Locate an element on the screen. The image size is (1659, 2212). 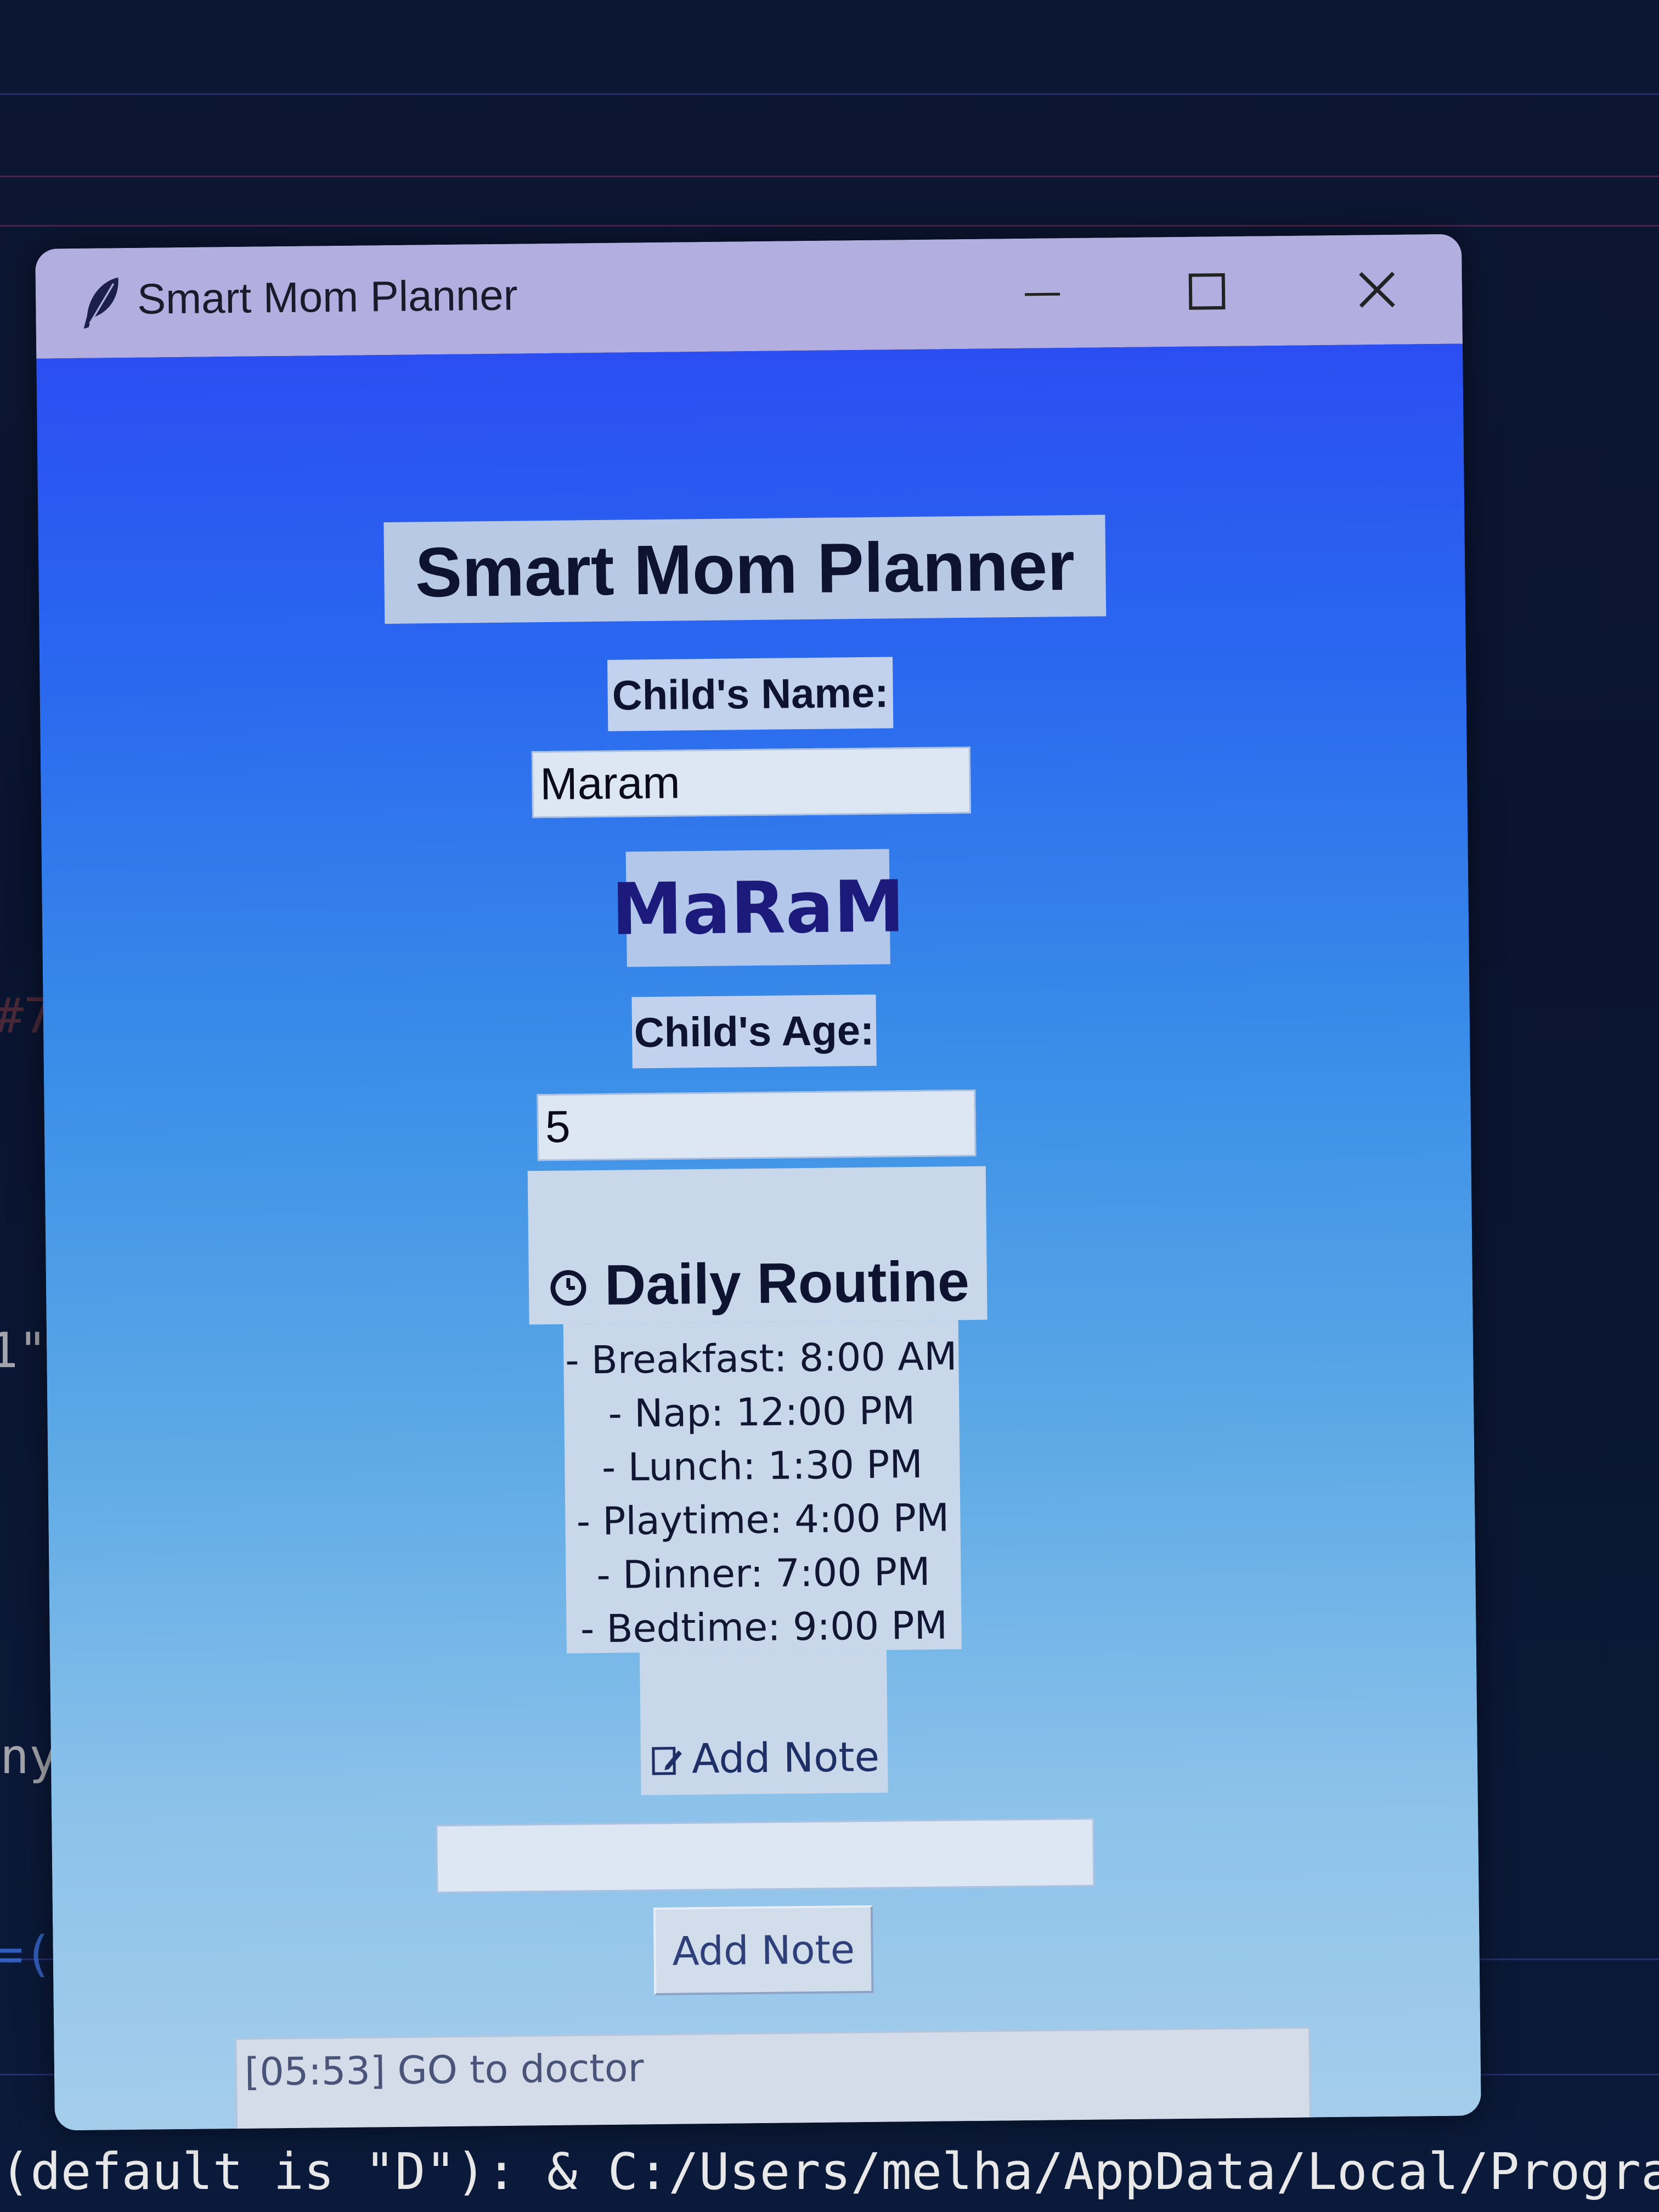
minimize-icon is located at coordinates (1042, 294).